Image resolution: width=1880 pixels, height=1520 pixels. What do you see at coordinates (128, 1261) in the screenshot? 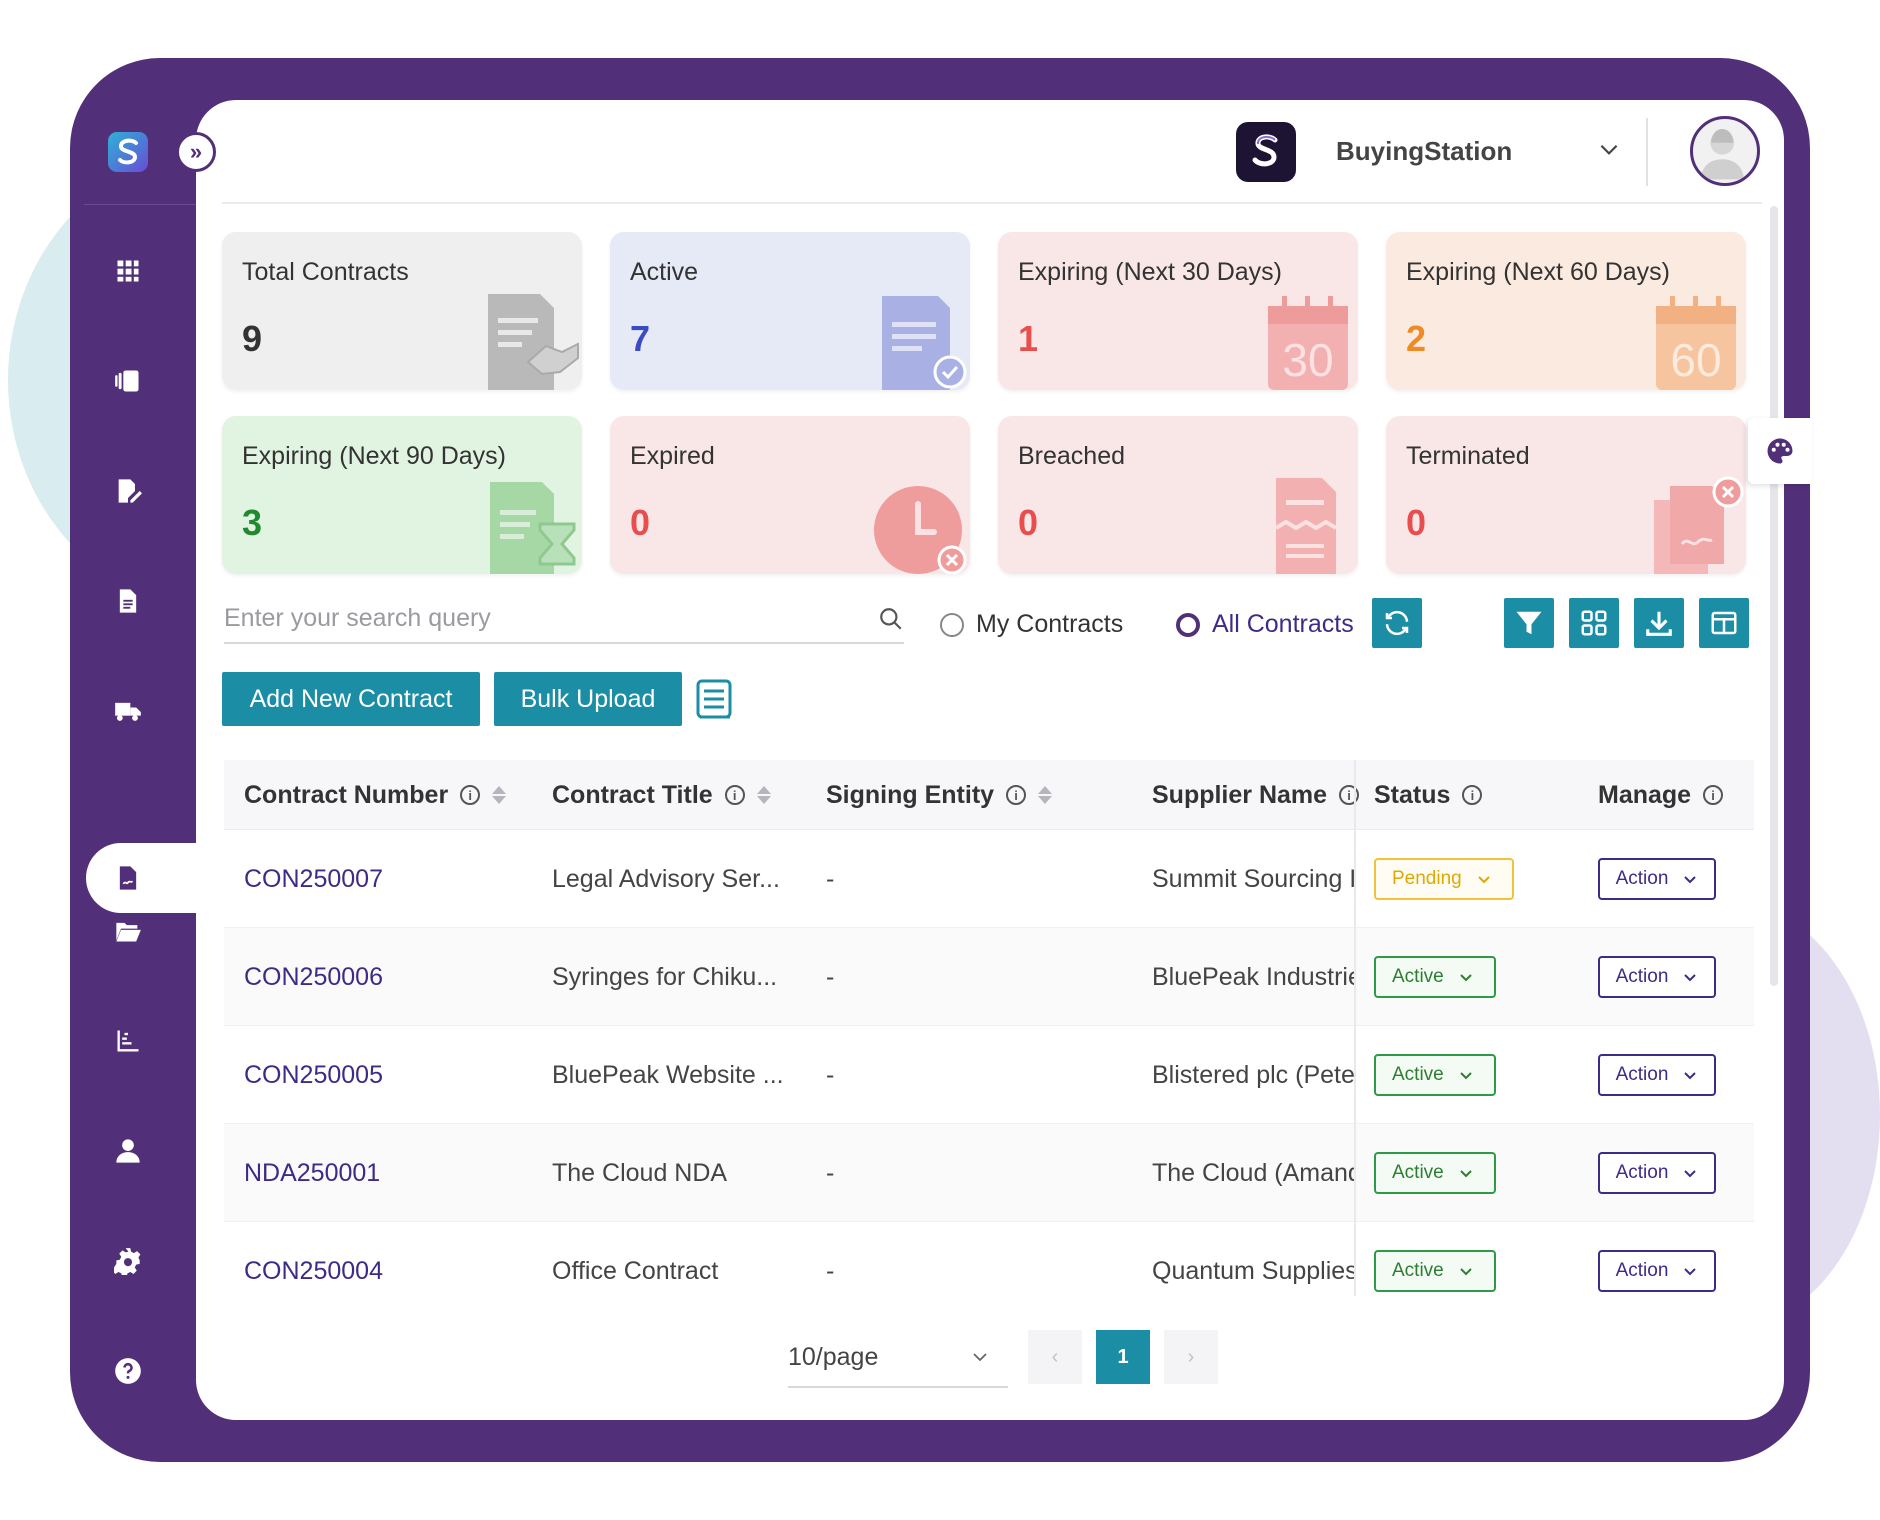
I see `gear-icon` at bounding box center [128, 1261].